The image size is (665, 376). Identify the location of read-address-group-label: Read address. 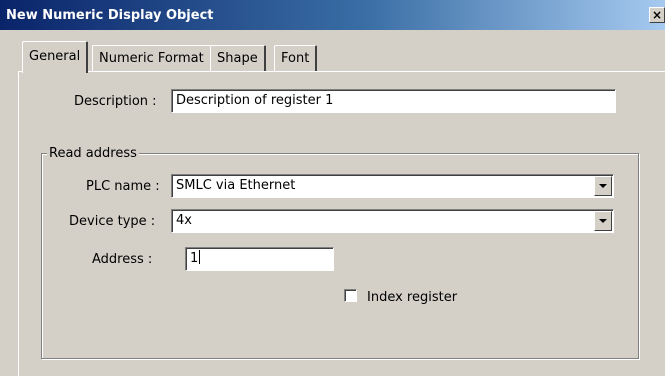
(93, 153).